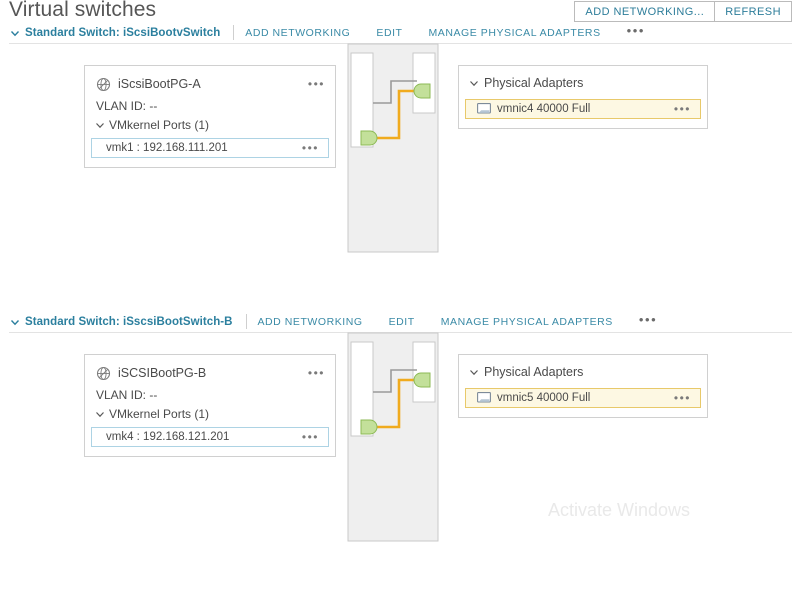 This screenshot has width=792, height=592. I want to click on physical-adapter-label: vmnic4 40000 Full, so click(544, 109).